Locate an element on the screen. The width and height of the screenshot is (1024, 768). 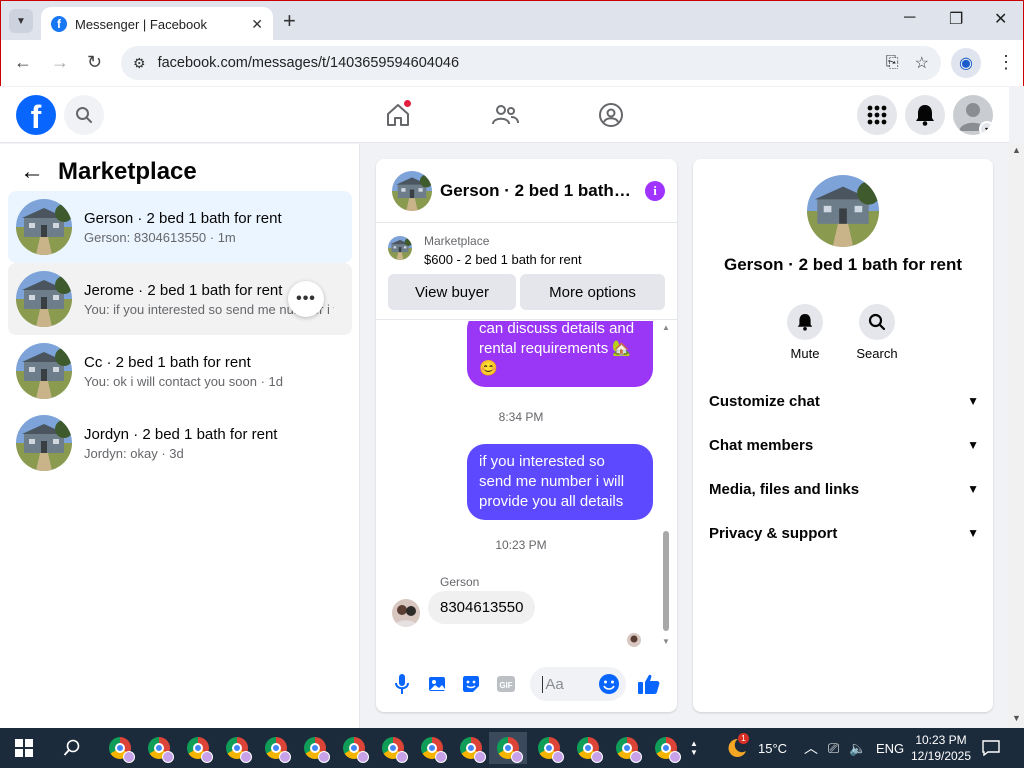
tab-search-chevron-icon: ▼ is located at coordinates (21, 21).